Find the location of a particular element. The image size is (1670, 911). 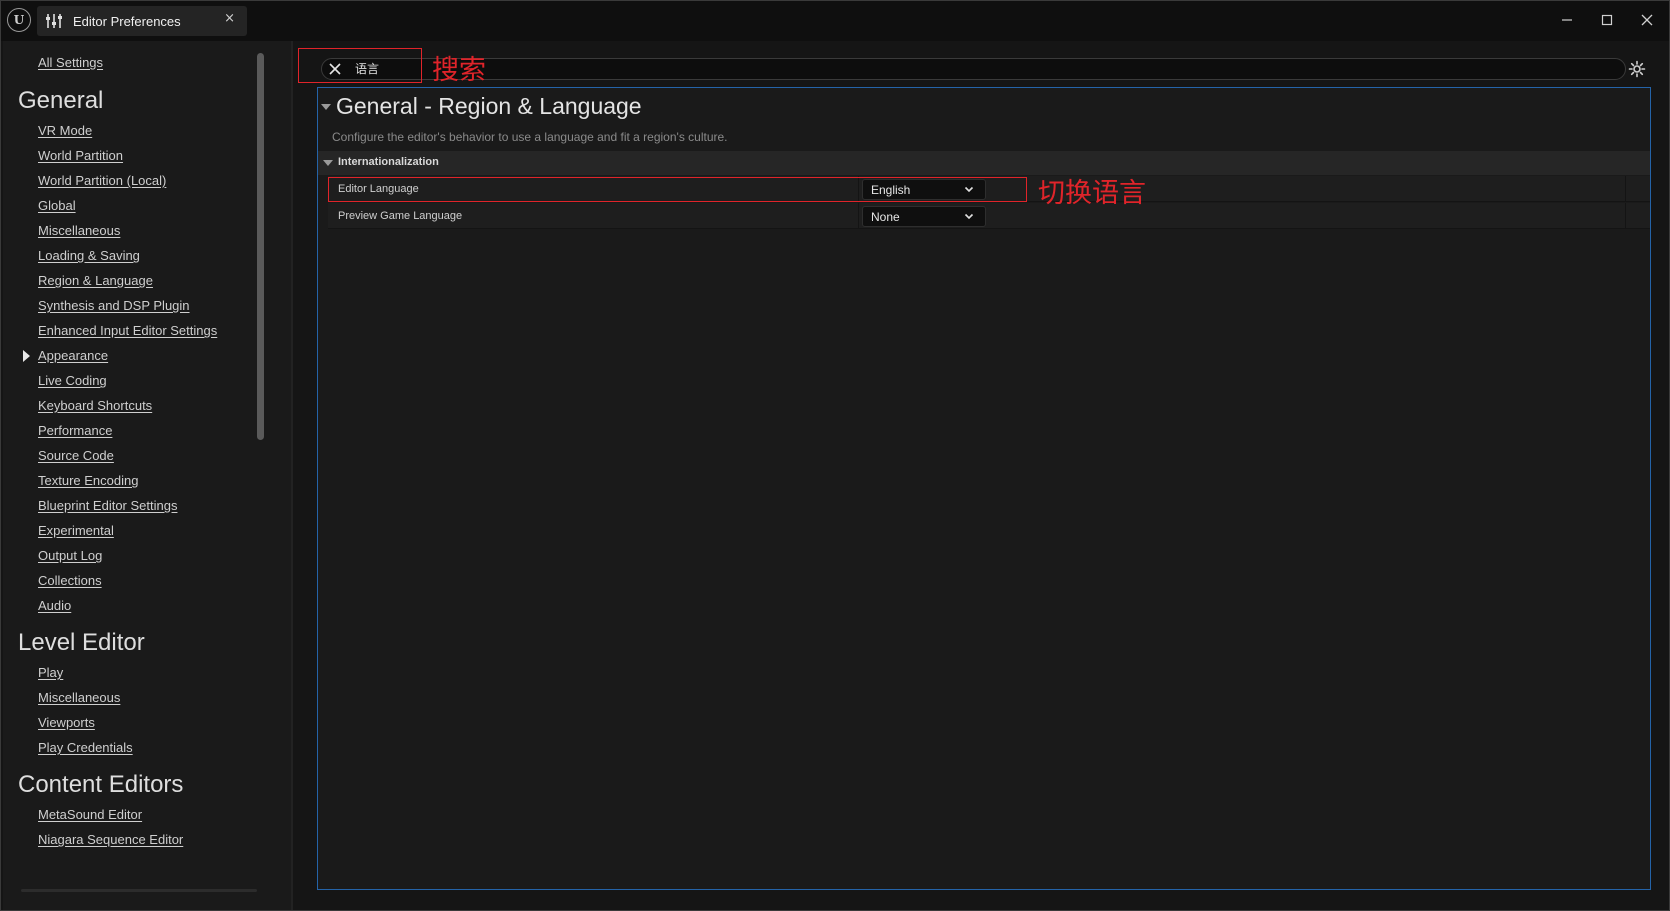

unreal-logo-icon: U is located at coordinates (19, 20).